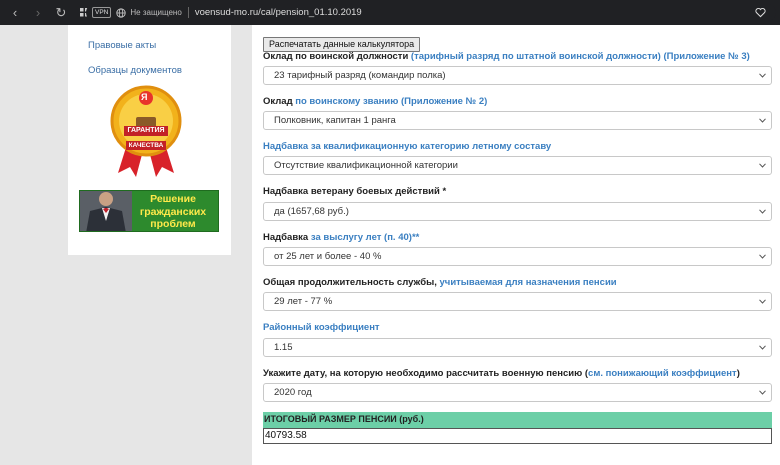 This screenshot has height=465, width=780. Describe the element at coordinates (760, 12) in the screenshot. I see `heart-icon` at that location.